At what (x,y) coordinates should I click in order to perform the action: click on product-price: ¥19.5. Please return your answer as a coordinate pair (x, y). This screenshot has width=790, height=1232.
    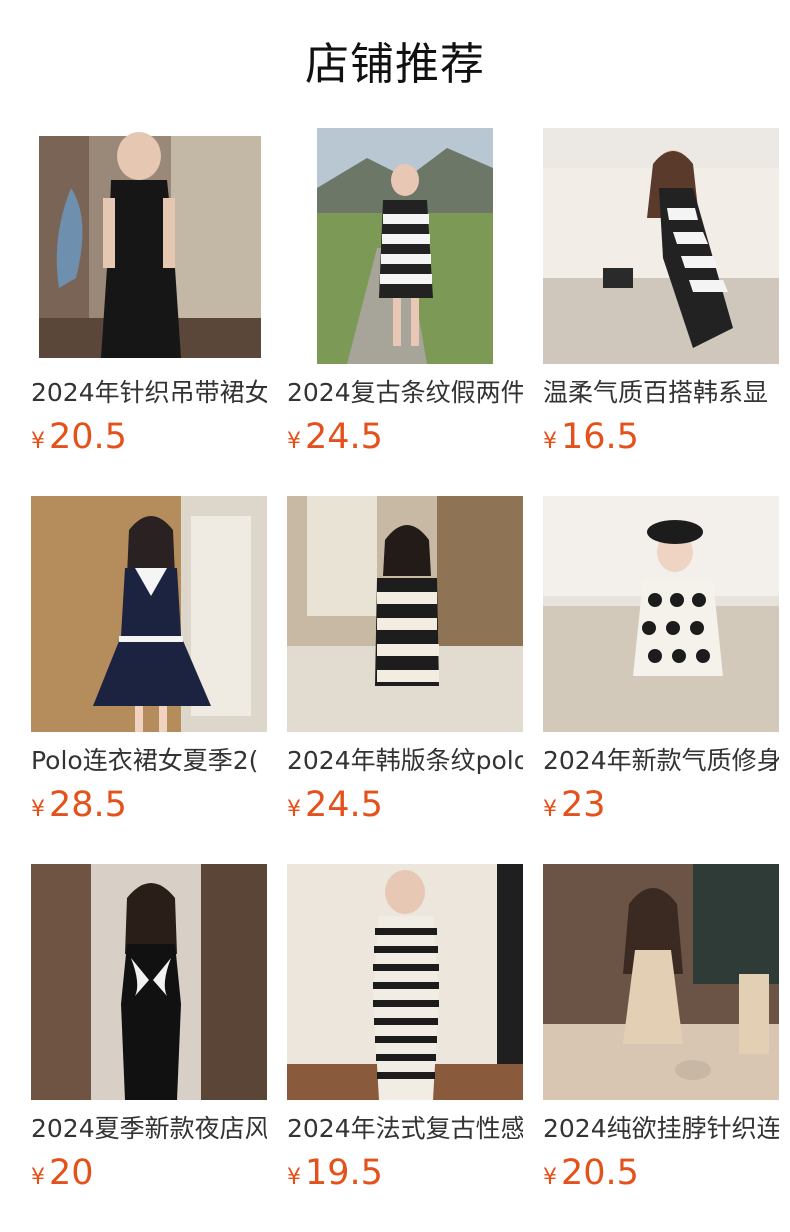
    Looking at the image, I should click on (335, 1173).